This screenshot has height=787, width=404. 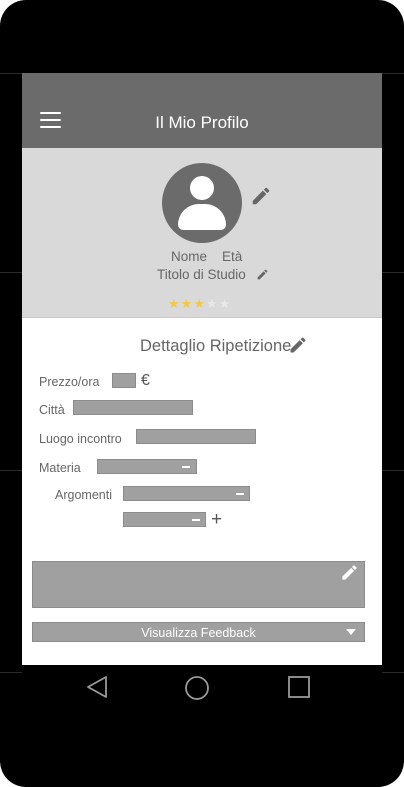 What do you see at coordinates (351, 632) in the screenshot?
I see `chevron-down-icon` at bounding box center [351, 632].